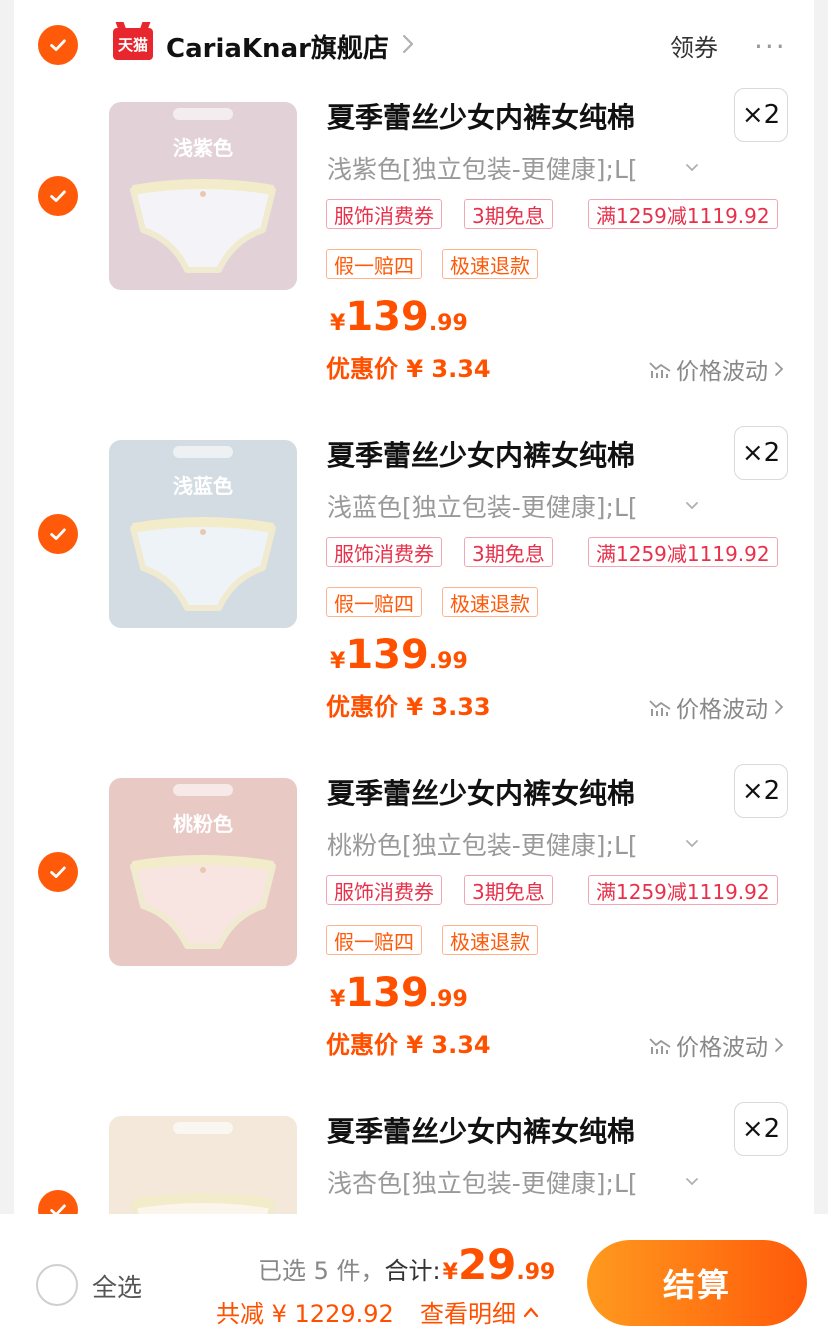 Image resolution: width=828 pixels, height=1328 pixels. What do you see at coordinates (487, 1264) in the screenshot?
I see `total-integer: 29` at bounding box center [487, 1264].